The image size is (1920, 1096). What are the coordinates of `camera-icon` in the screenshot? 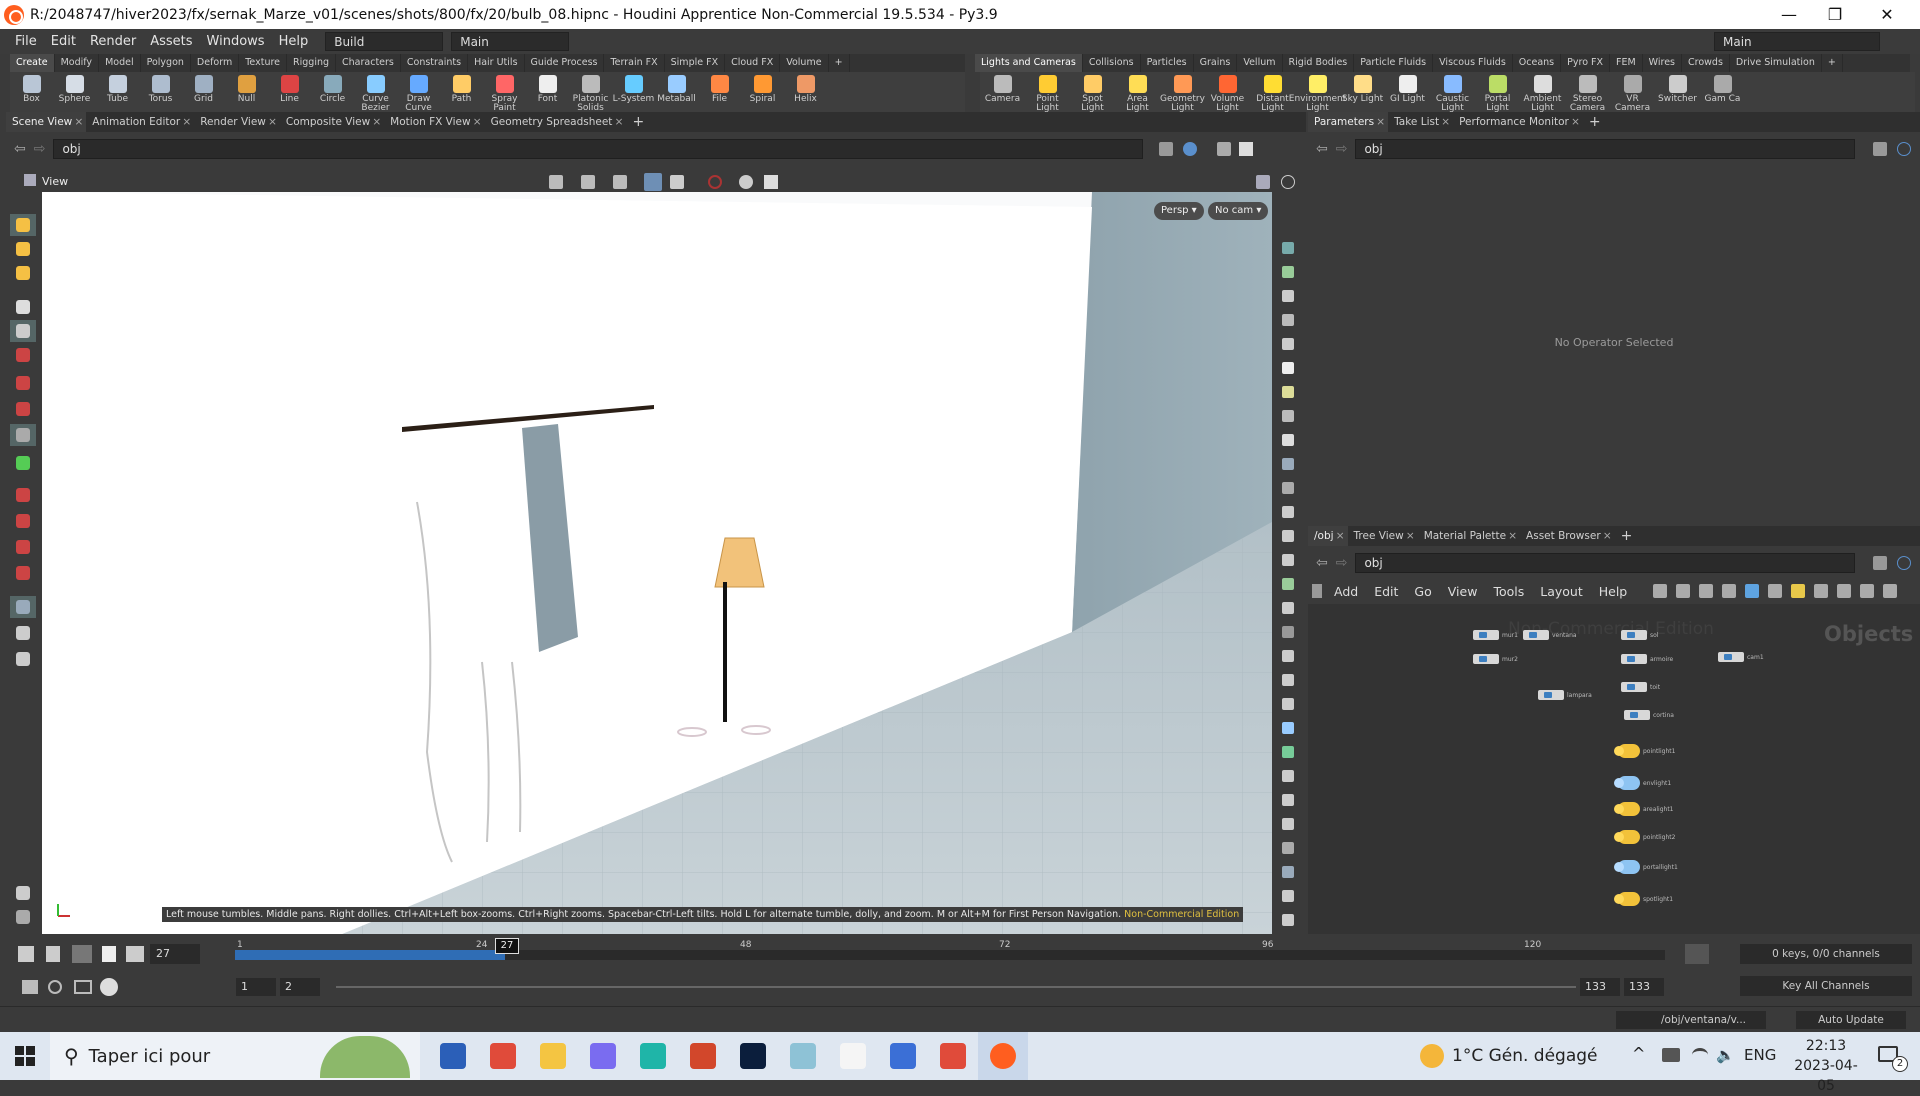 It's located at (746, 182).